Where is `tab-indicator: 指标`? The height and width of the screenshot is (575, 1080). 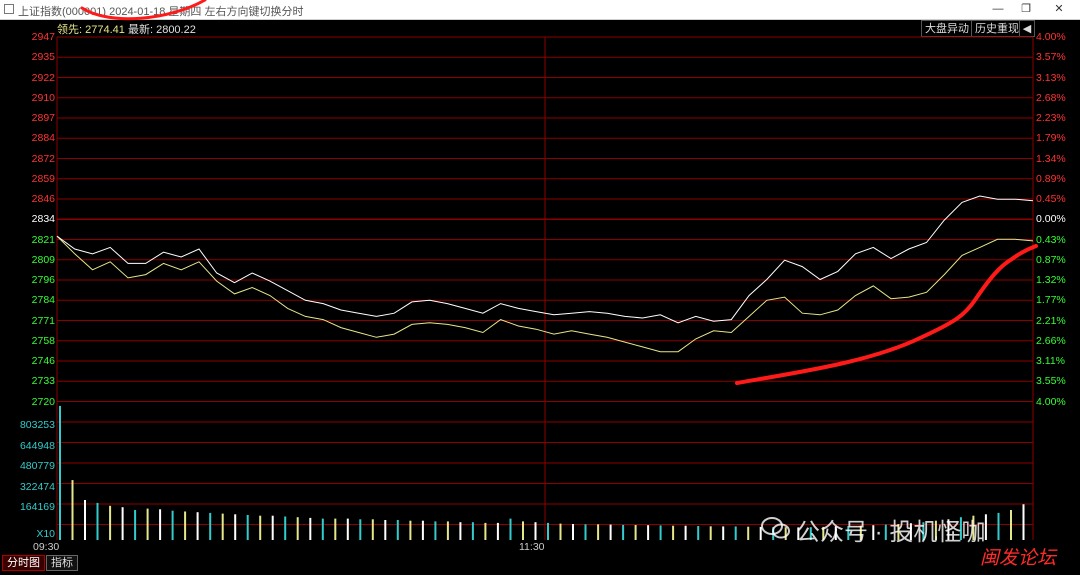 tab-indicator: 指标 is located at coordinates (62, 563).